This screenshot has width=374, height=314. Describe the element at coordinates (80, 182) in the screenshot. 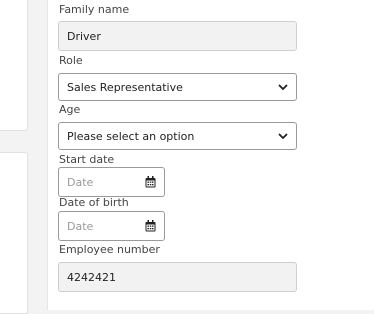

I see `start-date-placeholder: Date` at that location.